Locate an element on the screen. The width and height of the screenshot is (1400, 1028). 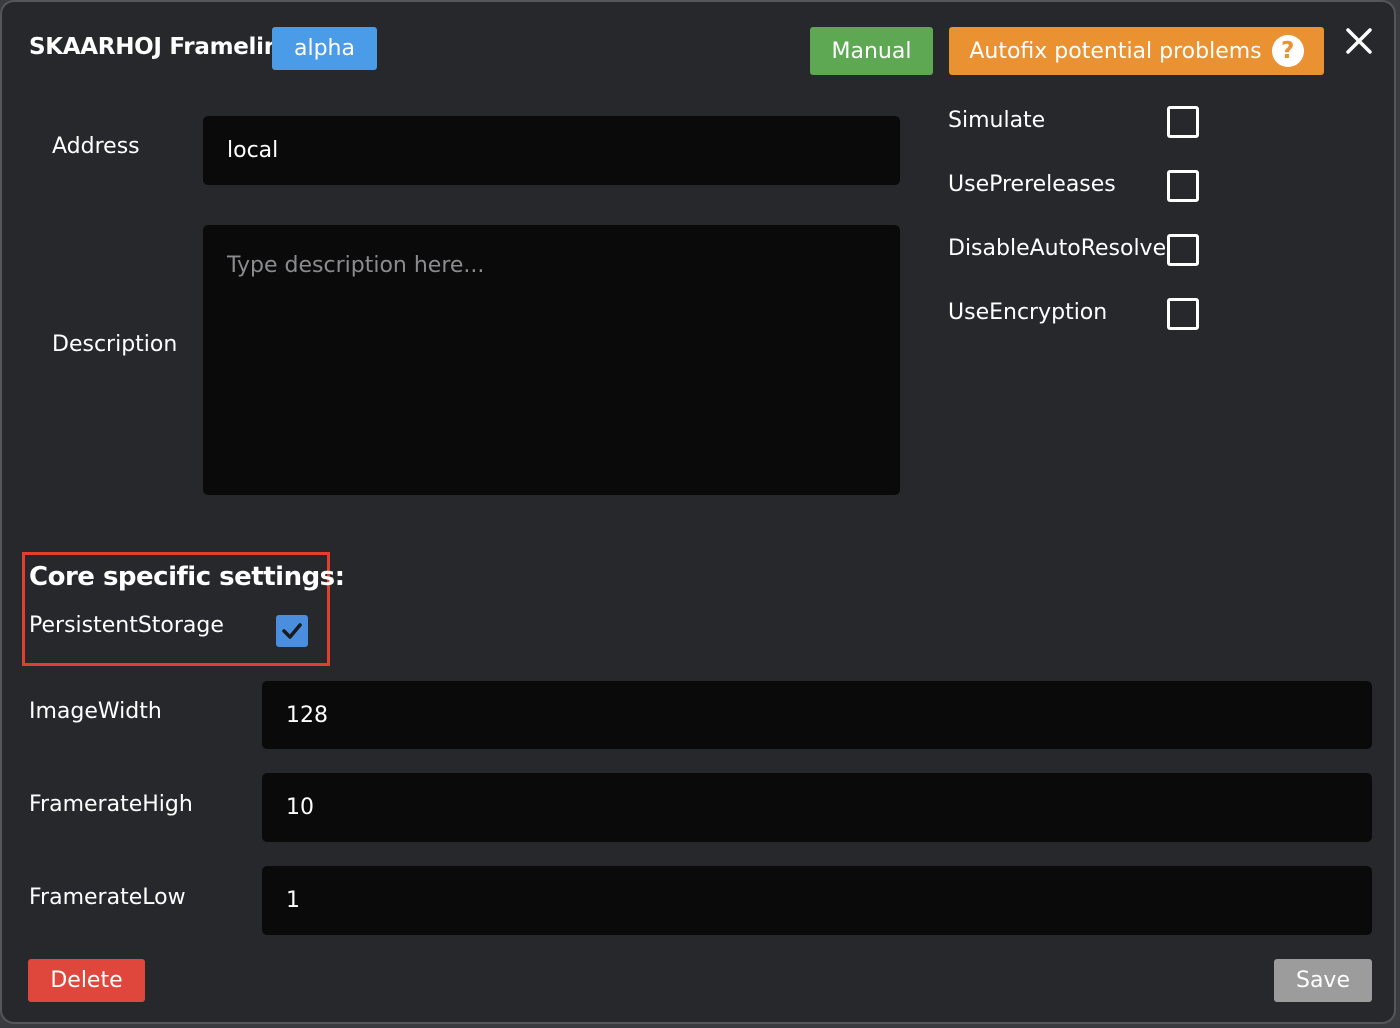
close-icon is located at coordinates (1359, 41).